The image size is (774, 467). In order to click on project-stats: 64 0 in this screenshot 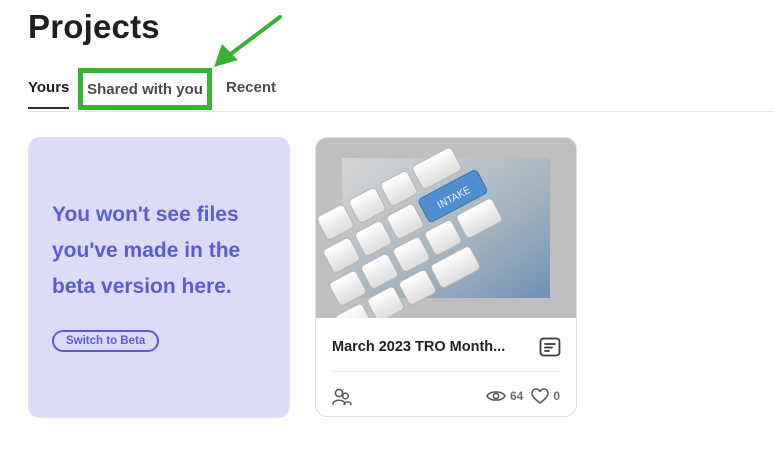, I will do `click(523, 396)`.